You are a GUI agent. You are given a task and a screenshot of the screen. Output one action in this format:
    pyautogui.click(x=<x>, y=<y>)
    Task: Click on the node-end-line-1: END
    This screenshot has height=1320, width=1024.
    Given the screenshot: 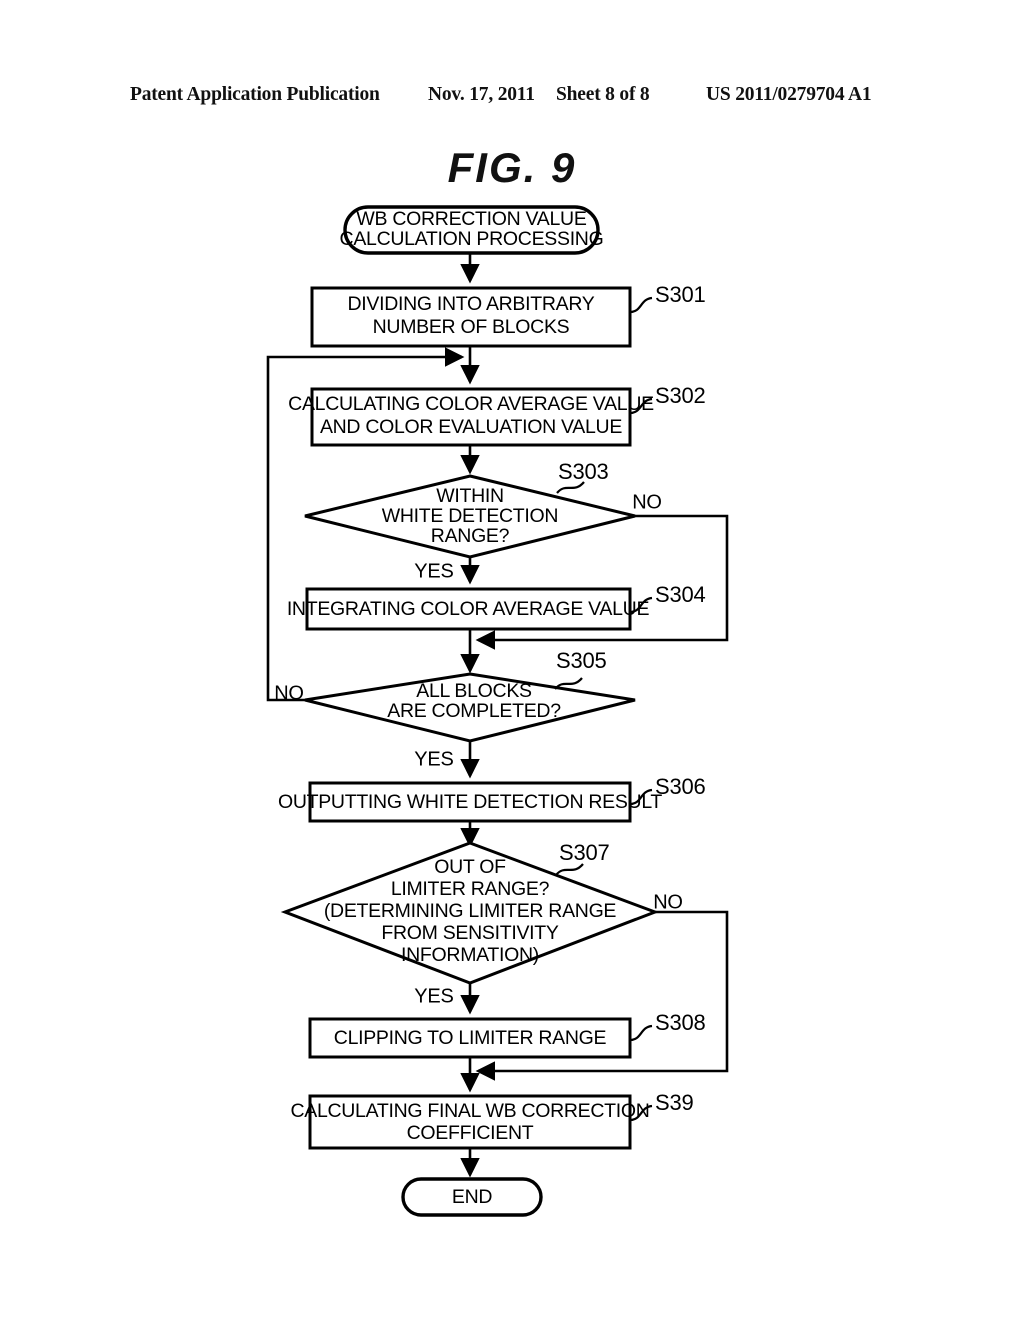 What is the action you would take?
    pyautogui.click(x=472, y=1197)
    